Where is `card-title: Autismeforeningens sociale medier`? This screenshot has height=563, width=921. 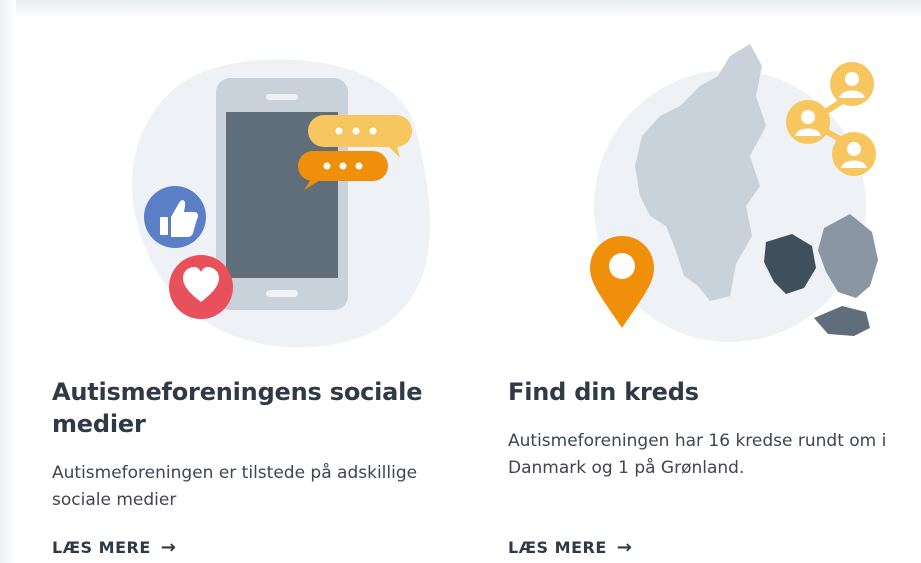
card-title: Autismeforeningens sociale medier is located at coordinates (267, 408).